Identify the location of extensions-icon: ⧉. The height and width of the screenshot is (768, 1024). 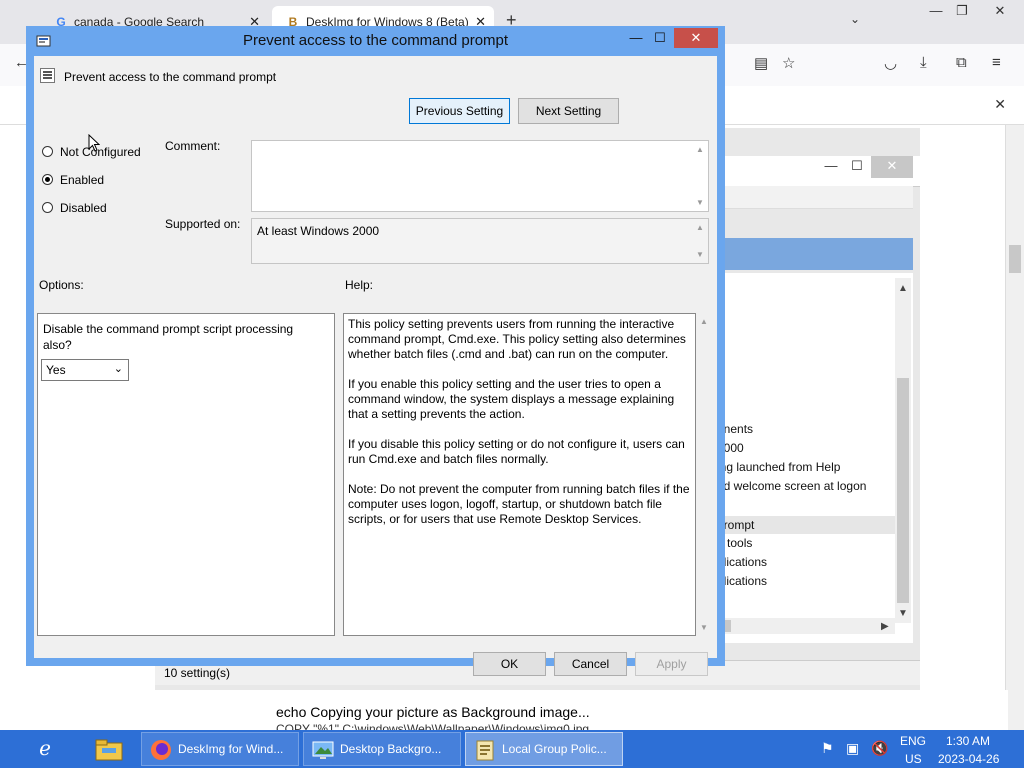
(961, 62).